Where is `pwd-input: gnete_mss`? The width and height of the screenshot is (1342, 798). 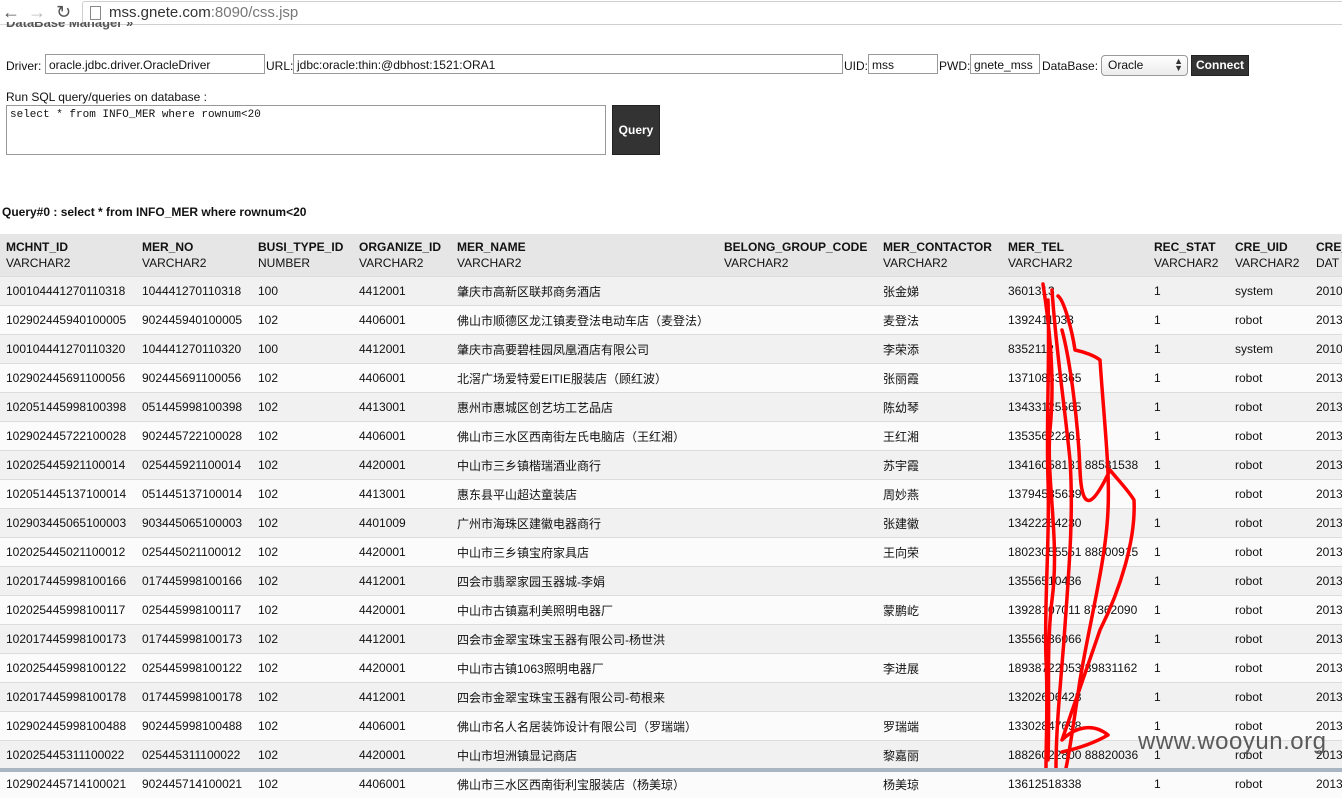 pwd-input: gnete_mss is located at coordinates (1005, 64).